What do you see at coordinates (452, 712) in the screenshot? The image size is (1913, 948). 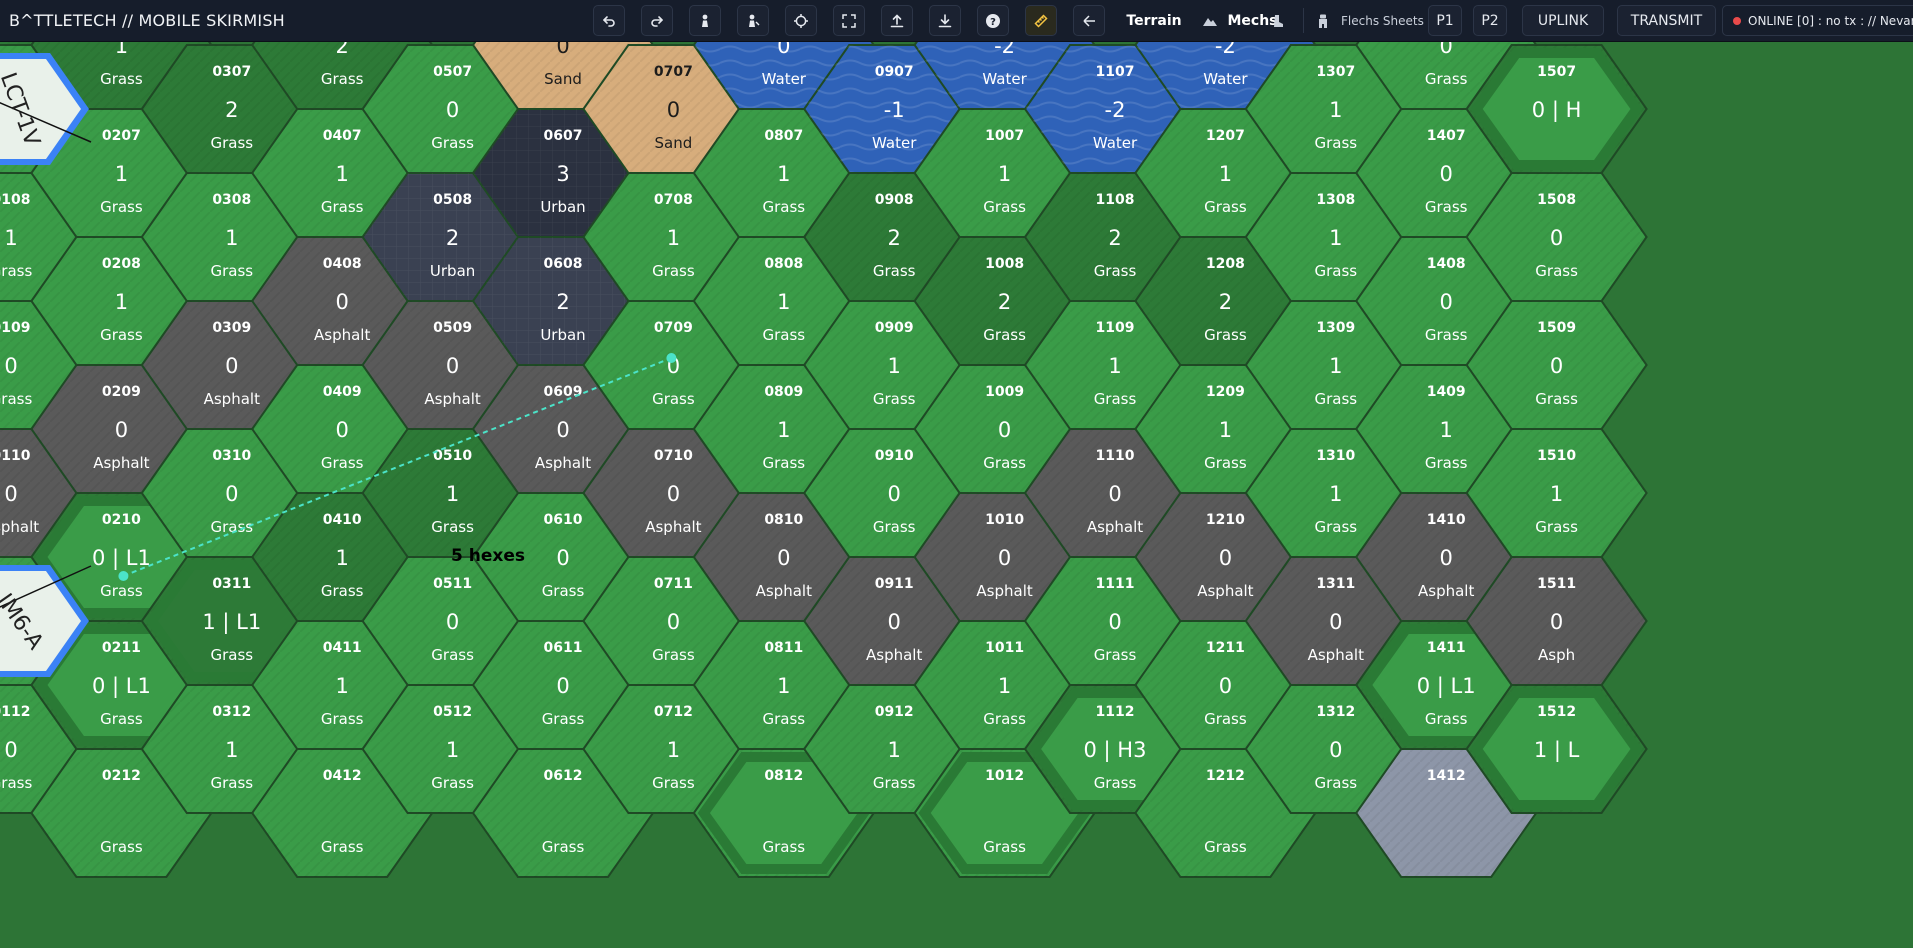 I see `hex-id-label: 0512` at bounding box center [452, 712].